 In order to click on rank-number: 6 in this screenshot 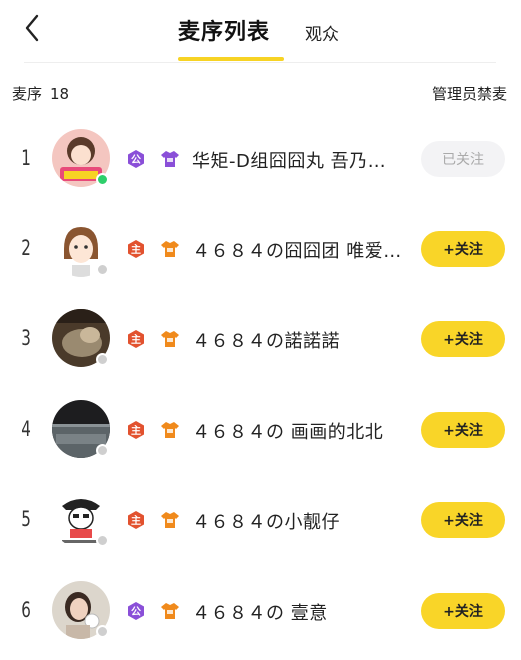, I will do `click(26, 610)`.